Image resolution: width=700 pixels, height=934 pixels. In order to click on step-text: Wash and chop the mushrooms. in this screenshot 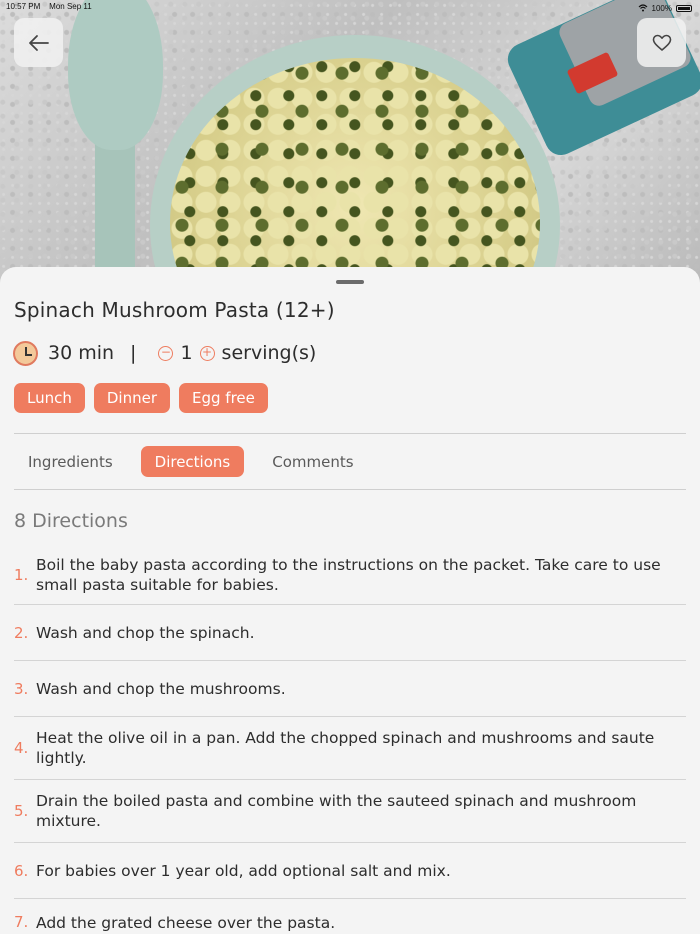, I will do `click(161, 688)`.